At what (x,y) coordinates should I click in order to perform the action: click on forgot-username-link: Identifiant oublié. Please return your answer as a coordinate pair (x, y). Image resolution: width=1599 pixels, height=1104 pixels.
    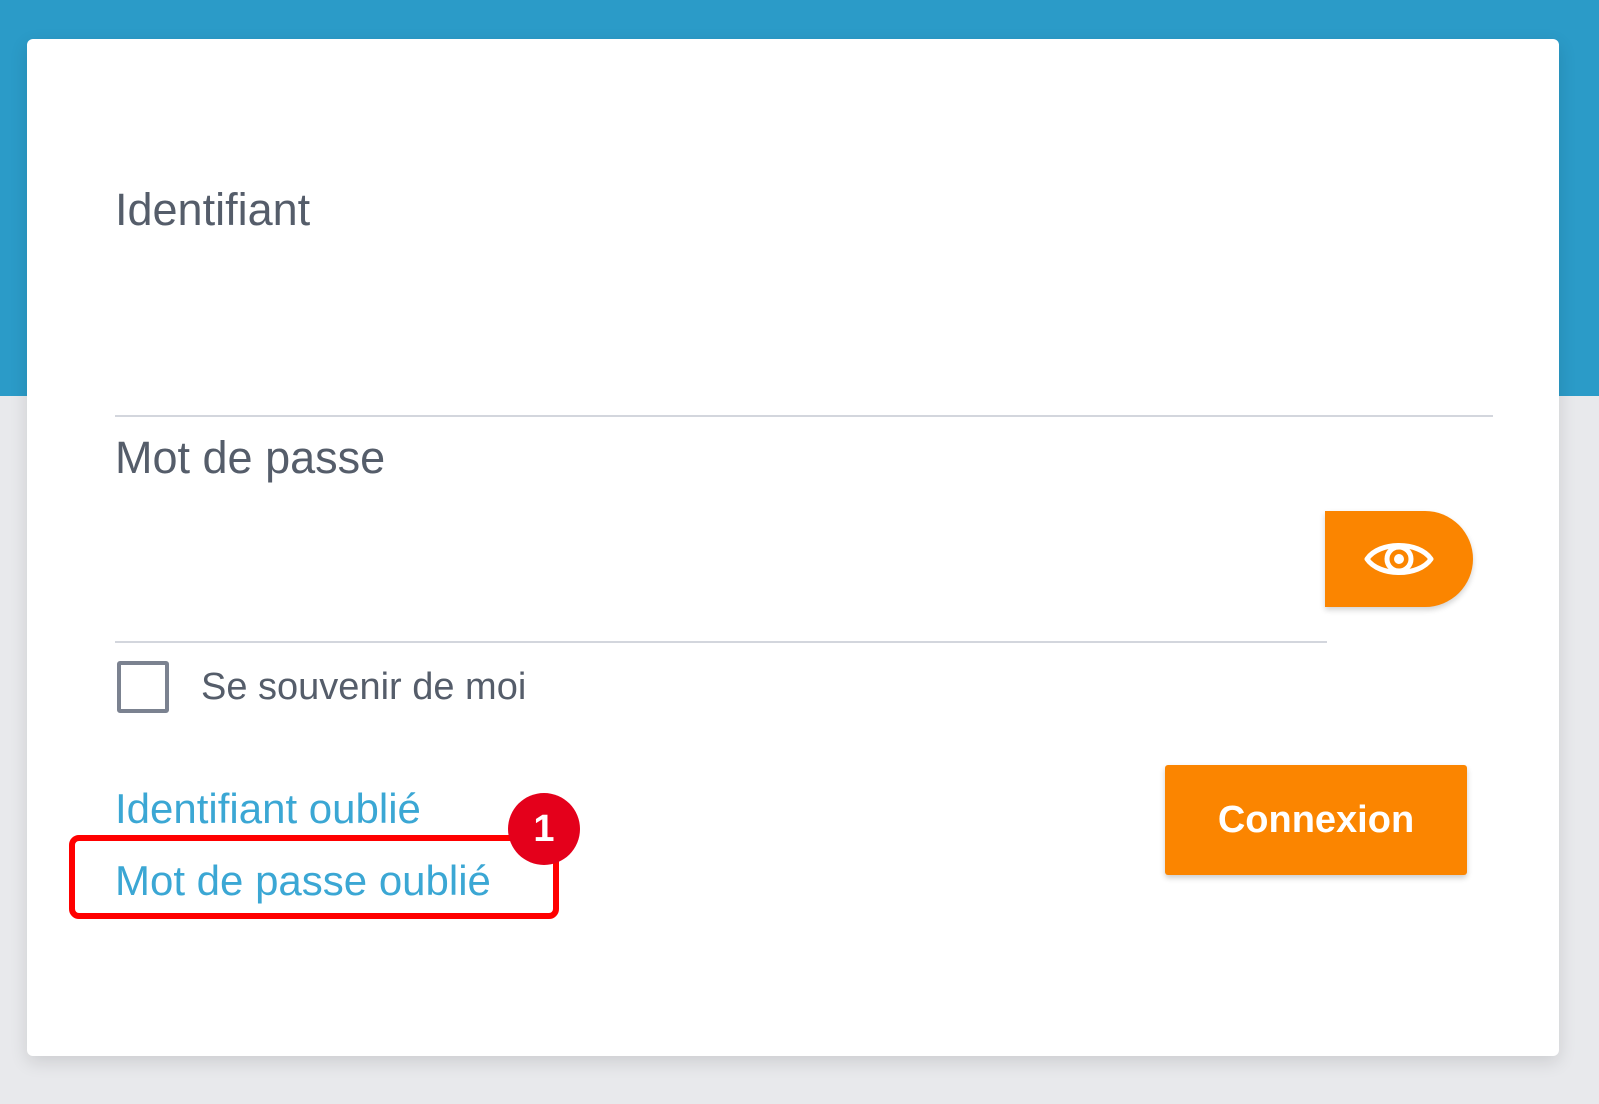
    Looking at the image, I should click on (268, 809).